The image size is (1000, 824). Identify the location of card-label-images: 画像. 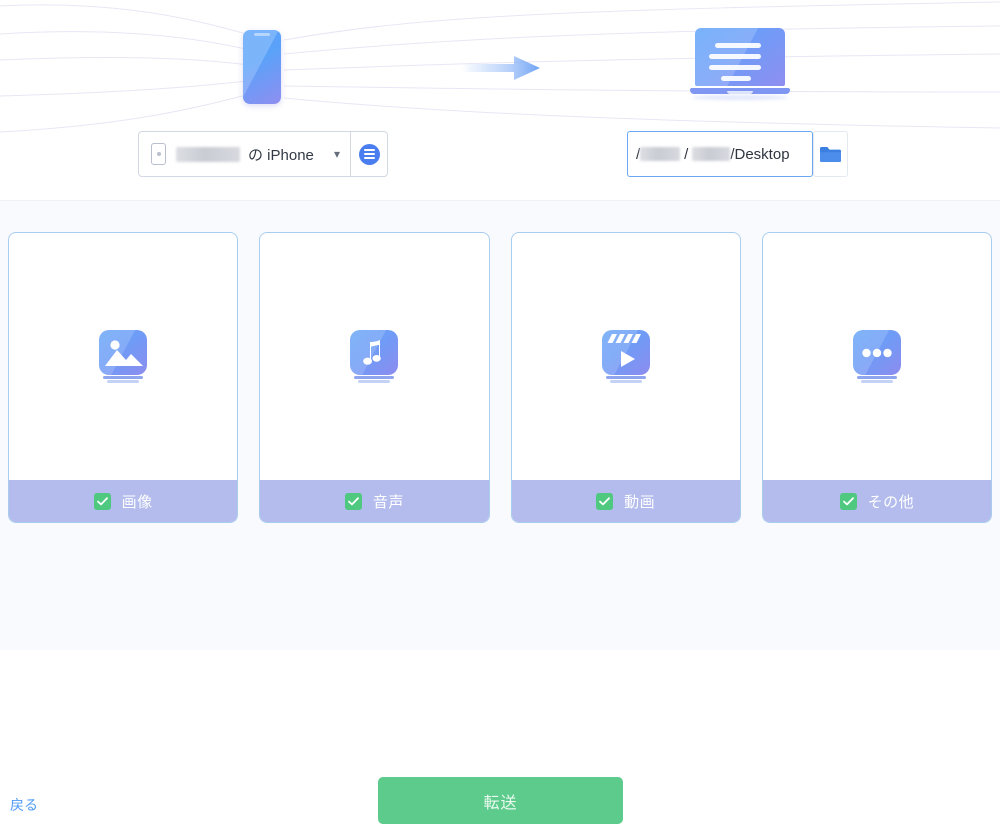
(137, 502).